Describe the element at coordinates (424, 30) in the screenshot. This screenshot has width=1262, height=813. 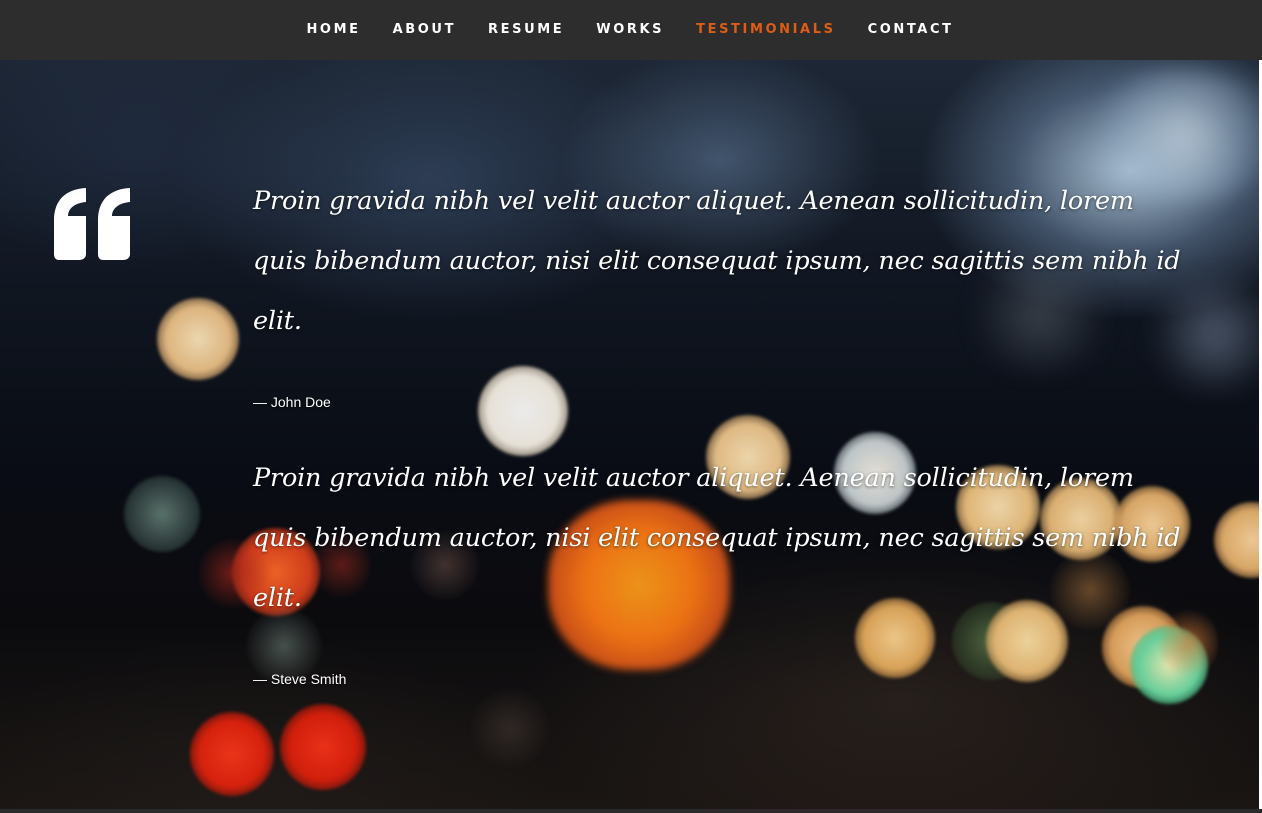
I see `nav-item-about: ABOUT` at that location.